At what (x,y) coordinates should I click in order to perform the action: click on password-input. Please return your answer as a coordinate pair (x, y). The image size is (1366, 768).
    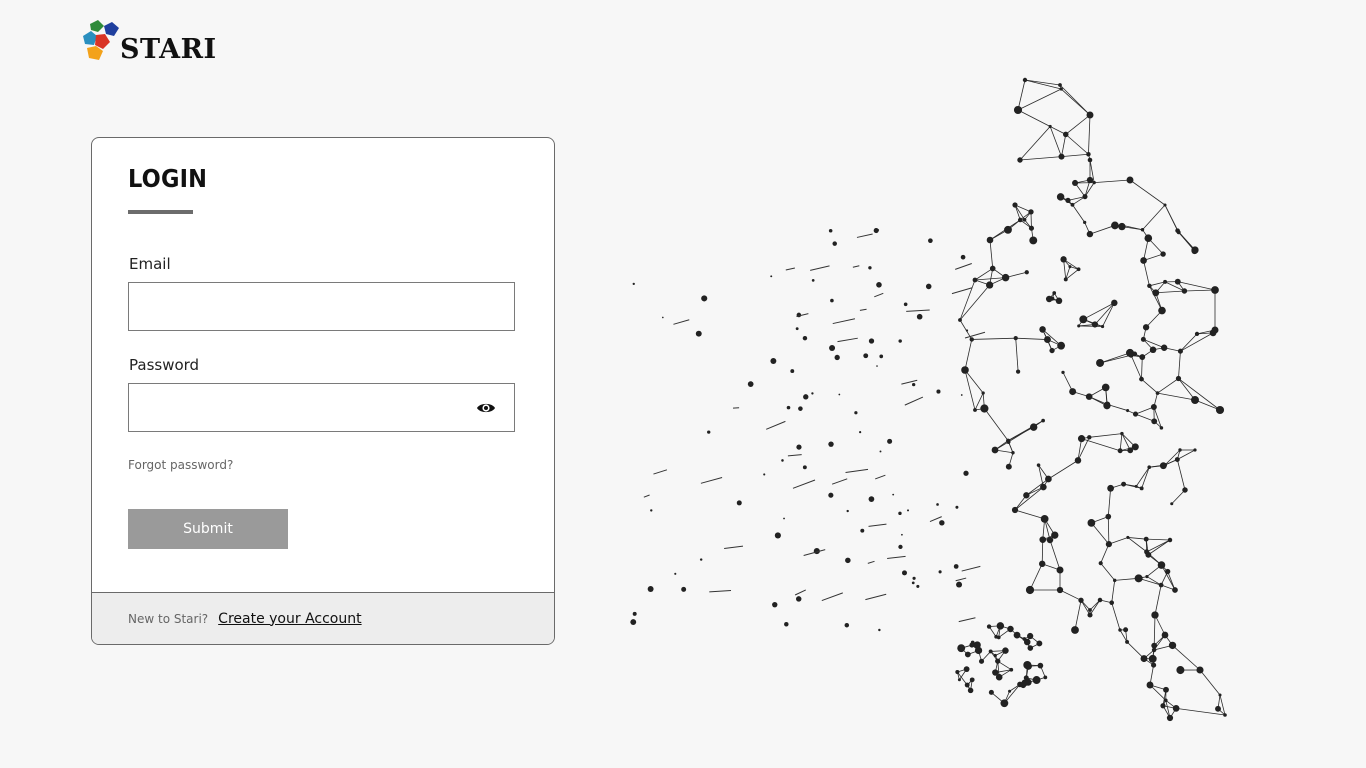
    Looking at the image, I should click on (306, 407).